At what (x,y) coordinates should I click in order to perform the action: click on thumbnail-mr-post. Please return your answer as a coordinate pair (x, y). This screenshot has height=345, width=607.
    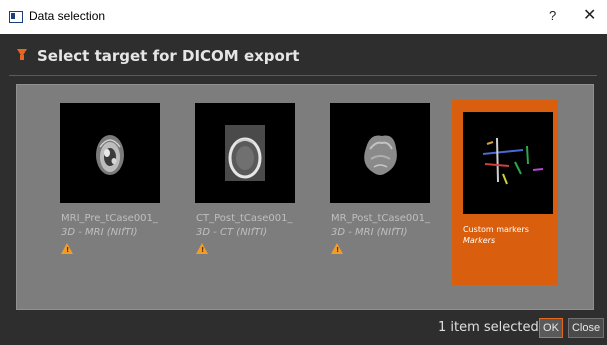
    Looking at the image, I should click on (380, 153).